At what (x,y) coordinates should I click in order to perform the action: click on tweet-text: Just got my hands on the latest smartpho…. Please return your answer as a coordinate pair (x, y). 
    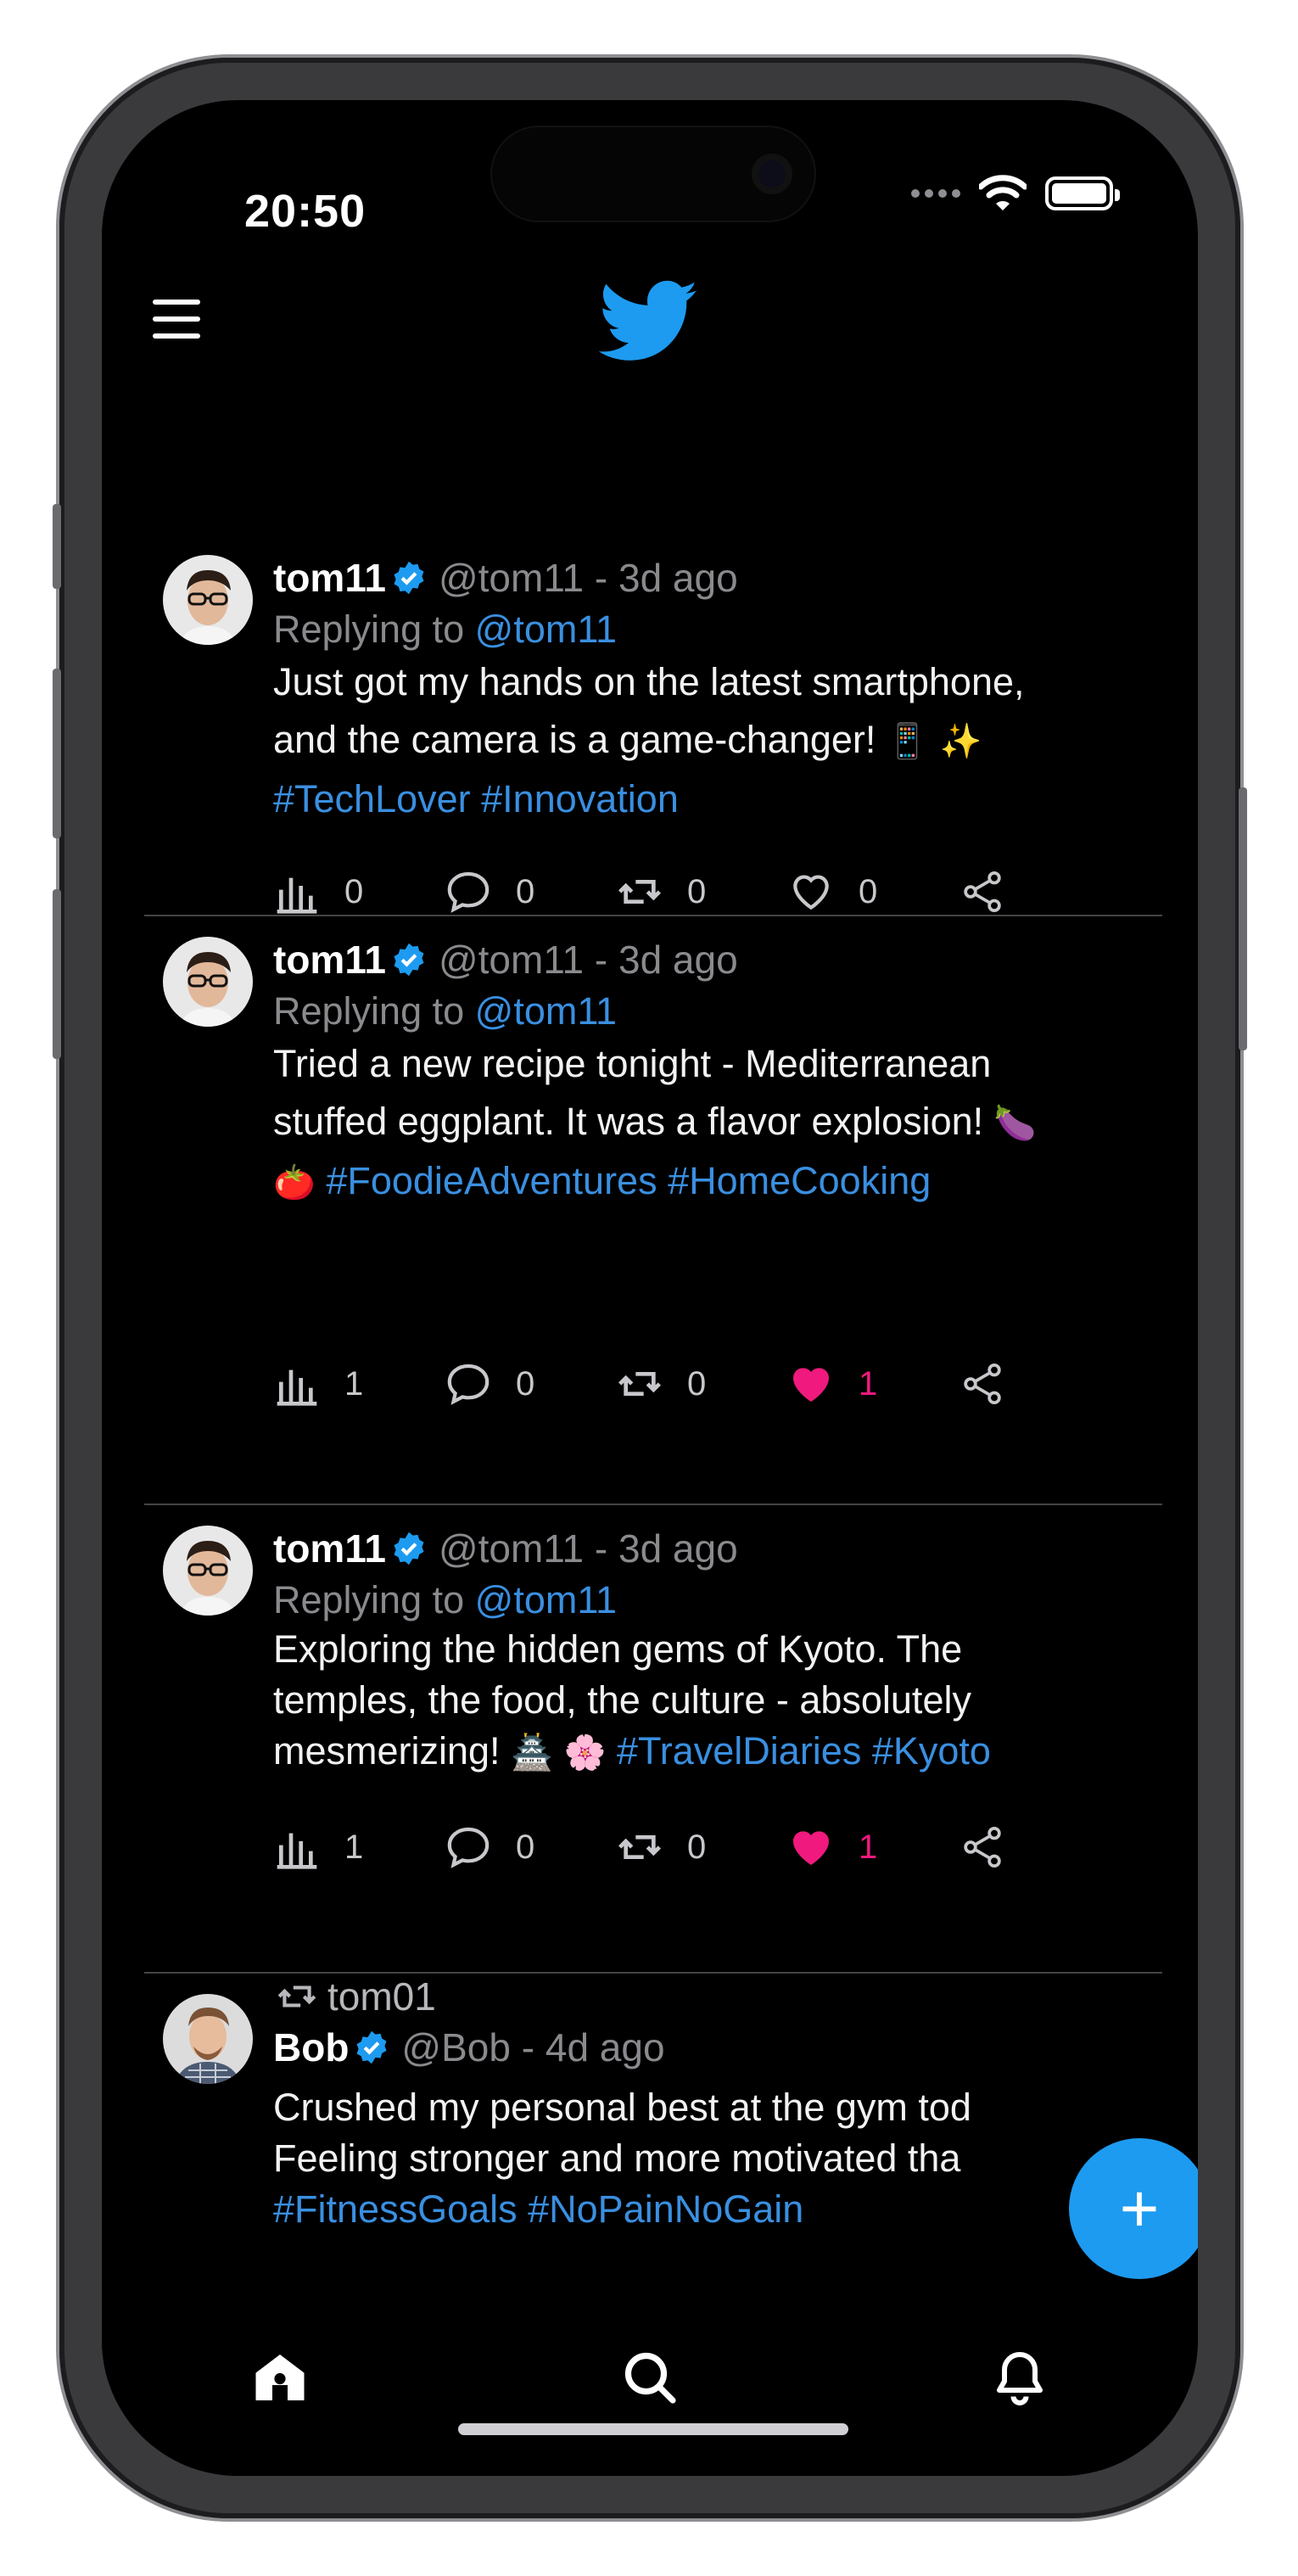
    Looking at the image, I should click on (701, 740).